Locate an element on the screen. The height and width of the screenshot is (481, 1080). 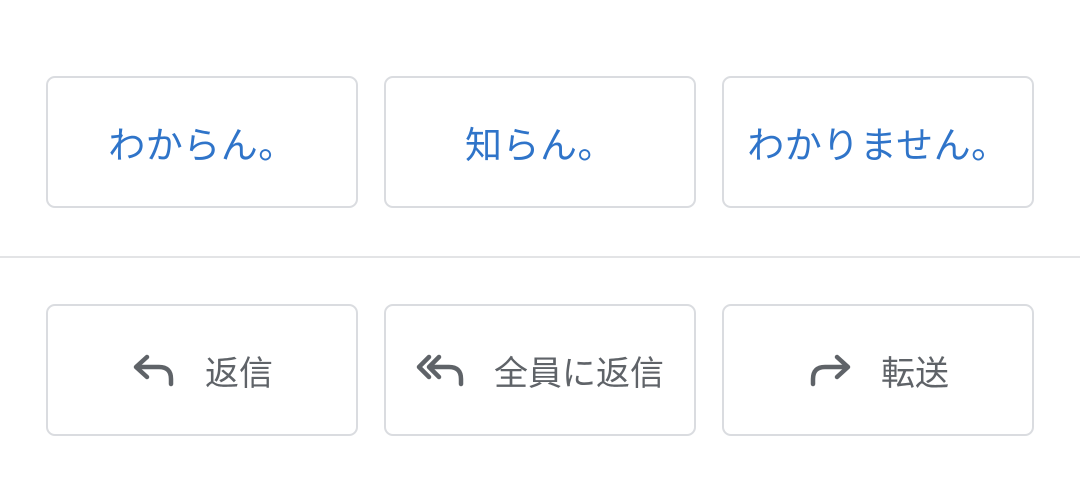
smart-reply-chip-1: わからん。 is located at coordinates (202, 142).